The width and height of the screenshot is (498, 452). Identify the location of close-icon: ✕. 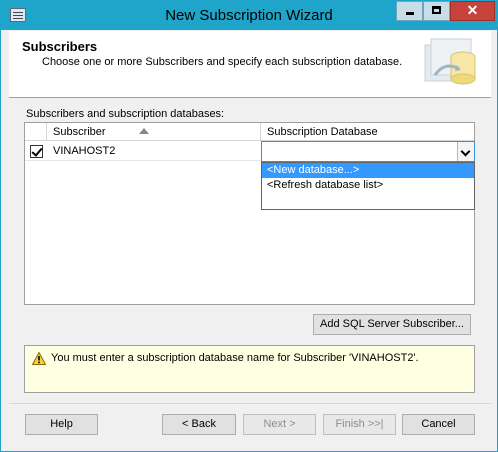
(472, 10).